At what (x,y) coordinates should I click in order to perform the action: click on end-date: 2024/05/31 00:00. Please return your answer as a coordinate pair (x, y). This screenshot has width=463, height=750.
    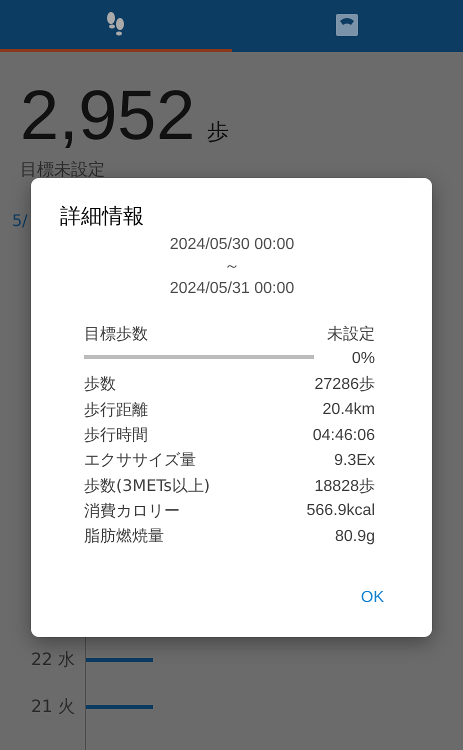
    Looking at the image, I should click on (232, 289).